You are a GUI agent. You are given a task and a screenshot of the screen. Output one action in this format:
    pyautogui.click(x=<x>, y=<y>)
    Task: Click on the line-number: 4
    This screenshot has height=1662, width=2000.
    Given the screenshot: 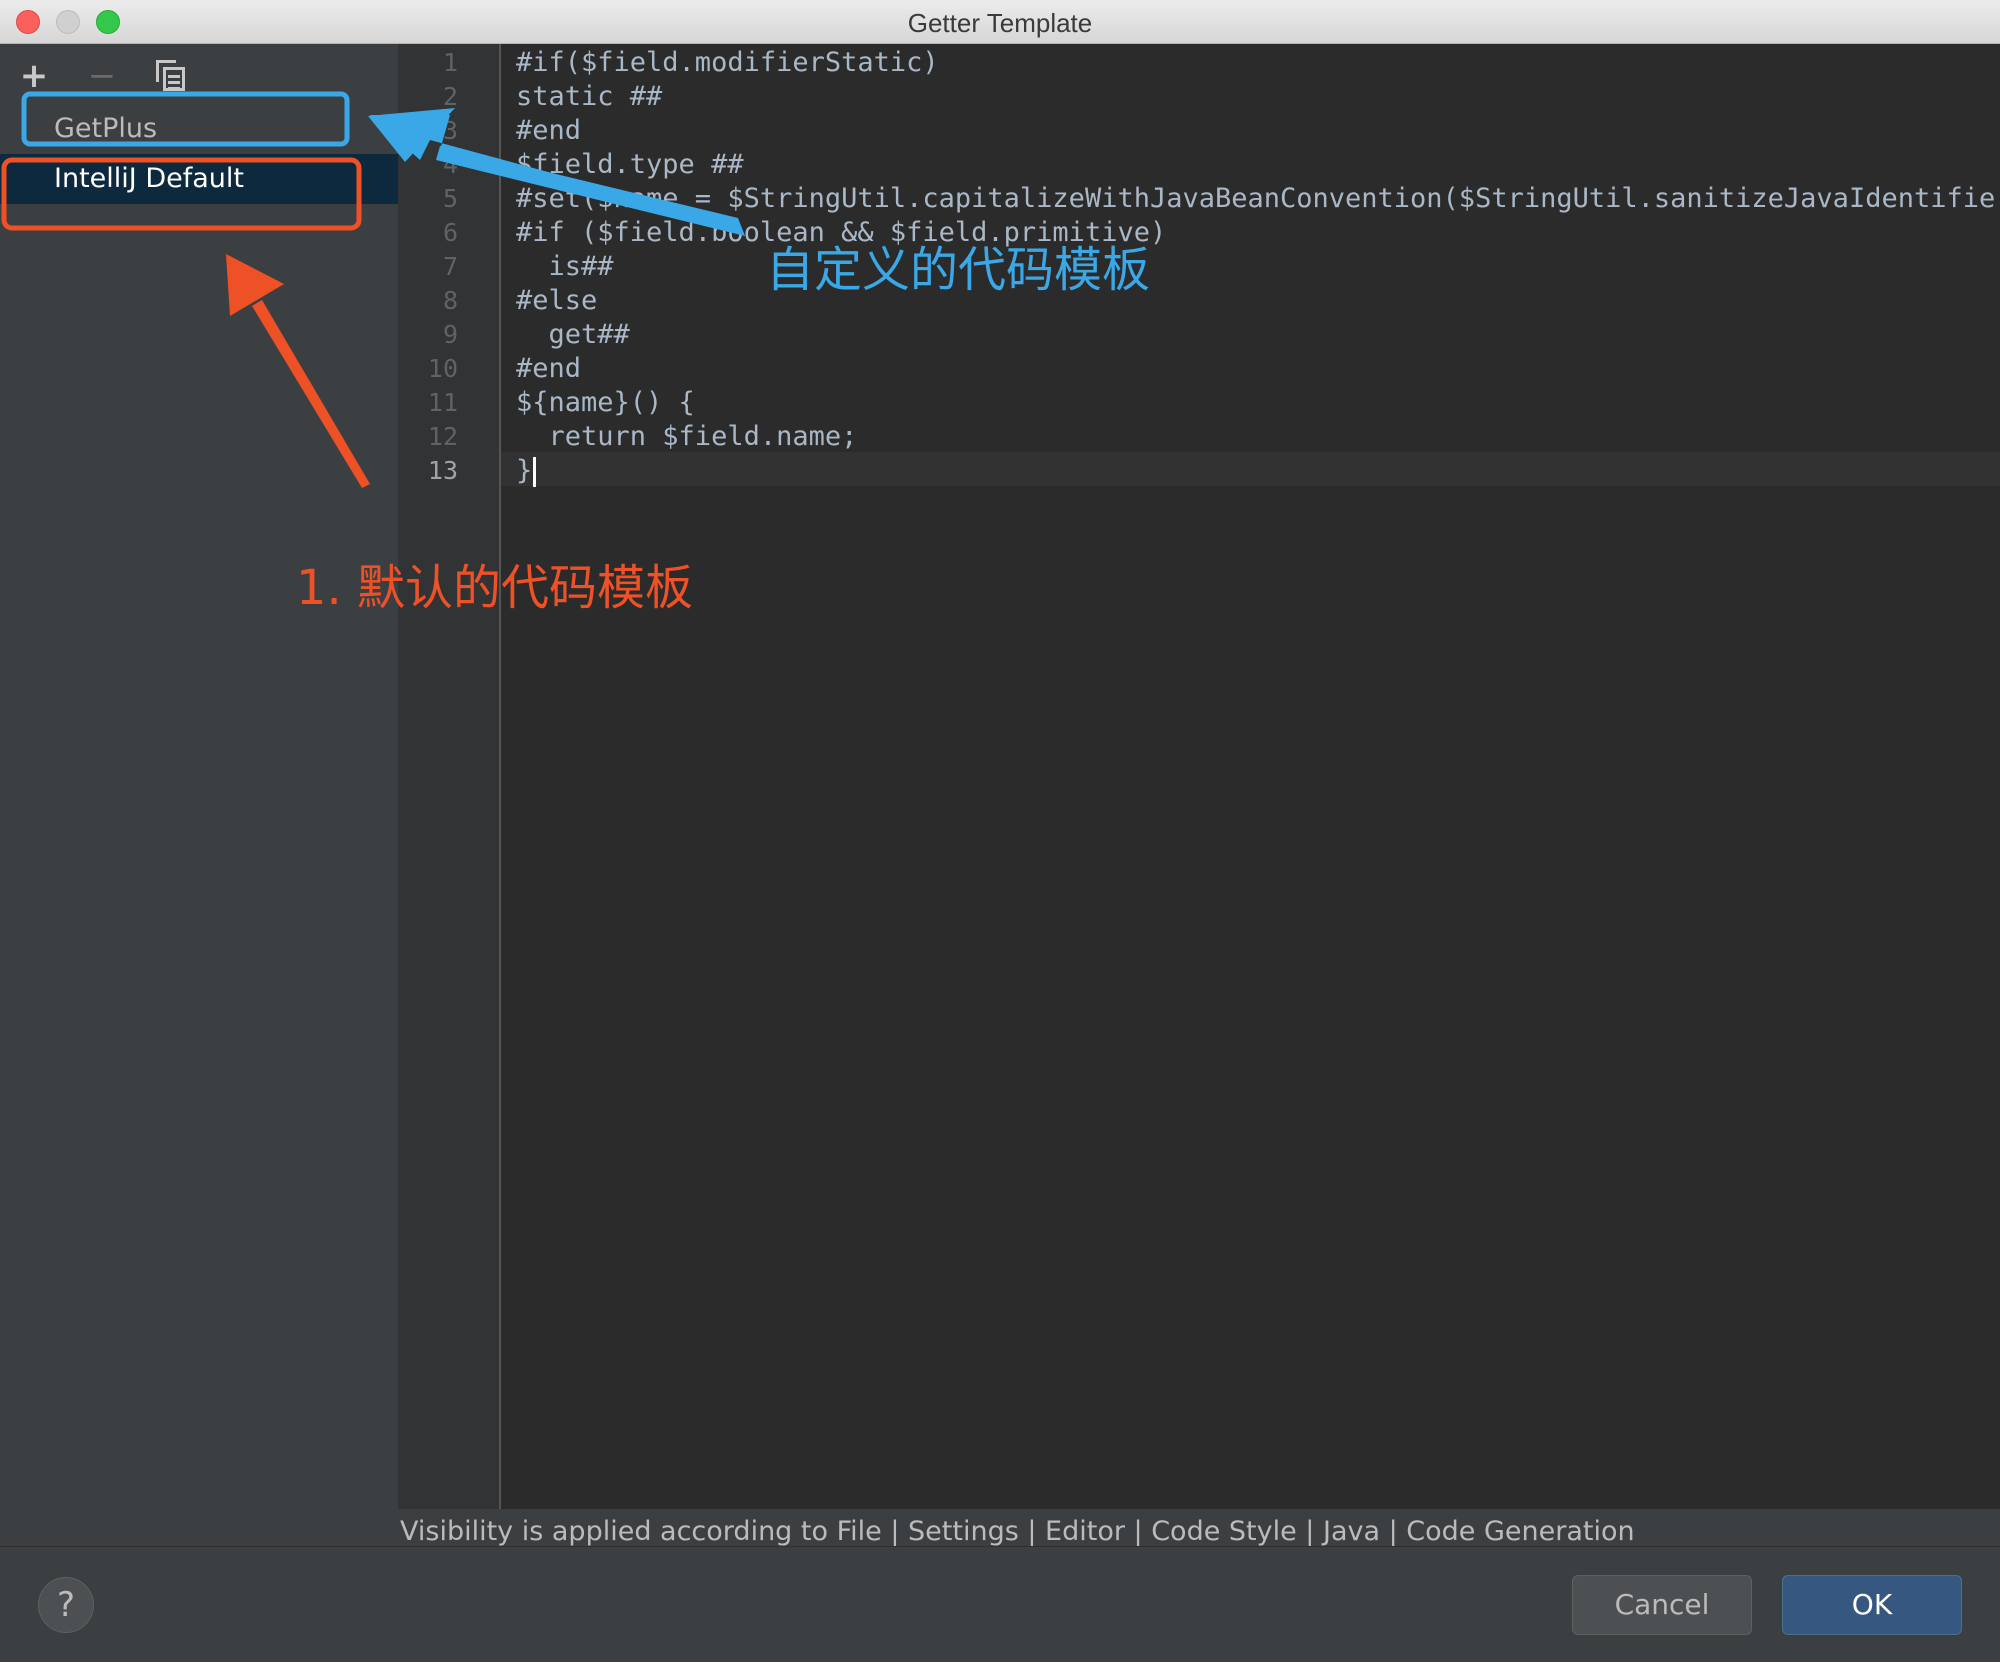 What is the action you would take?
    pyautogui.click(x=450, y=164)
    